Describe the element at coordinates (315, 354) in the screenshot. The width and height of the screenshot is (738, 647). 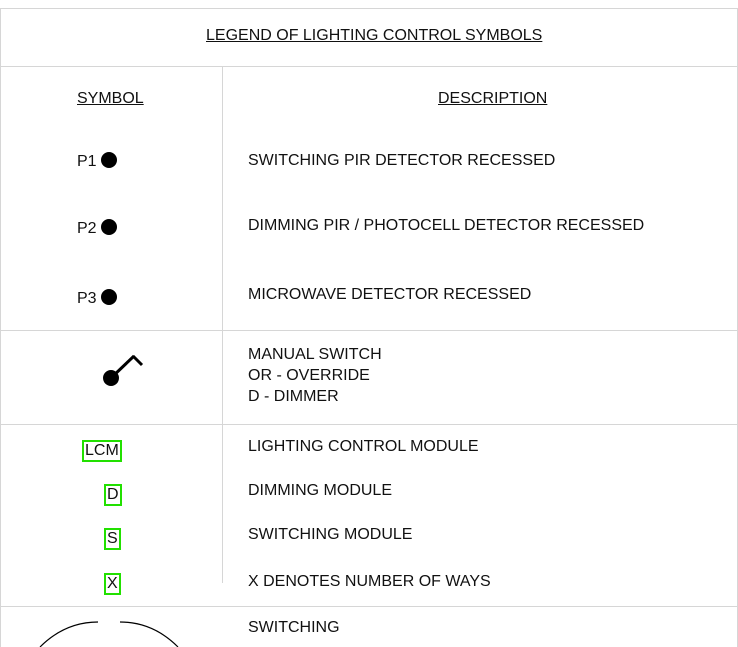
I see `description-line: MANUAL SWITCH` at that location.